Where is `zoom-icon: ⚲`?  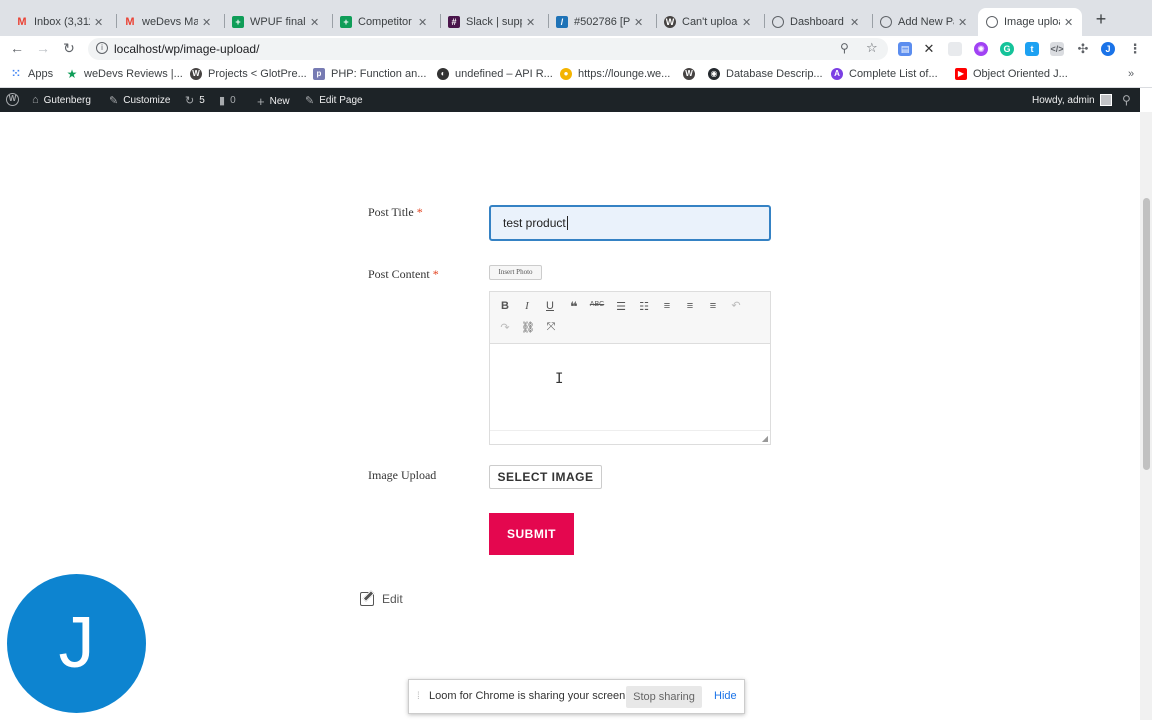
zoom-icon: ⚲ is located at coordinates (844, 48).